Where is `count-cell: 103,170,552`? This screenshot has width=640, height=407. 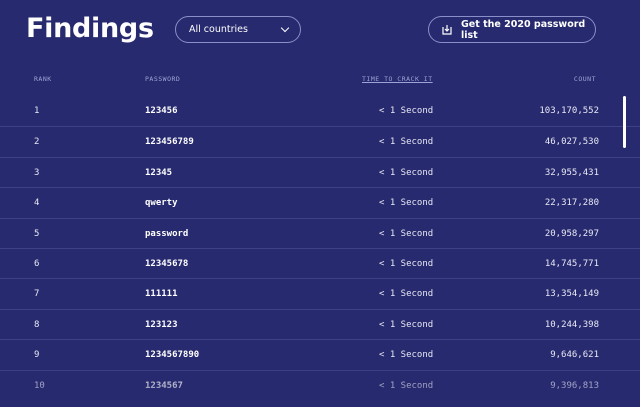
count-cell: 103,170,552 is located at coordinates (569, 111).